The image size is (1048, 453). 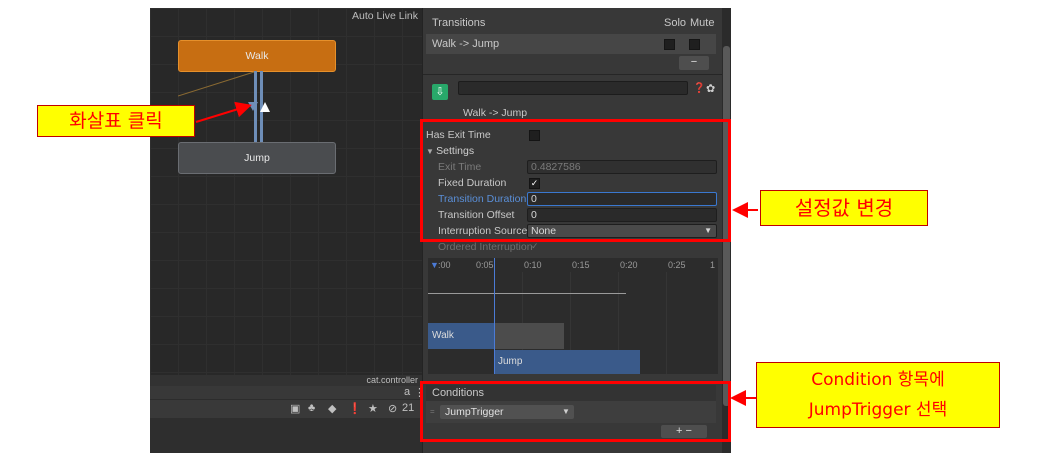 What do you see at coordinates (116, 121) in the screenshot?
I see `callout-arrow-click: 화살표 클릭` at bounding box center [116, 121].